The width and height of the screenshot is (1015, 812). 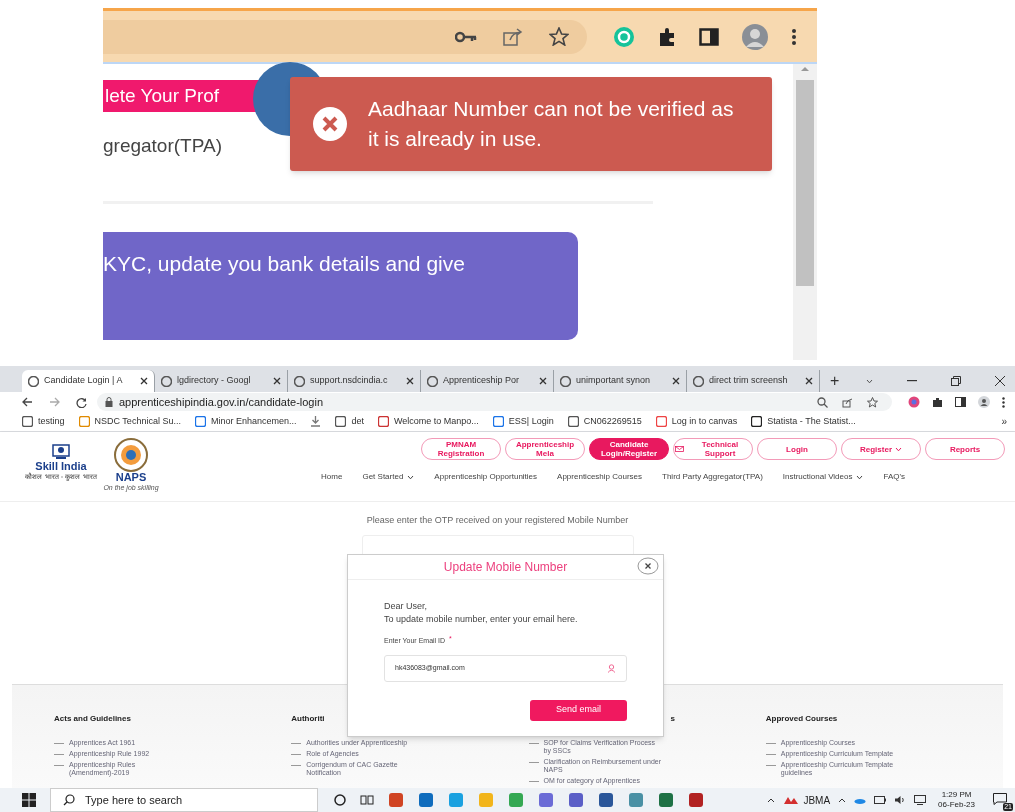 What do you see at coordinates (712, 477) in the screenshot?
I see `nav-link: Third Party Aggregator(TPA)` at bounding box center [712, 477].